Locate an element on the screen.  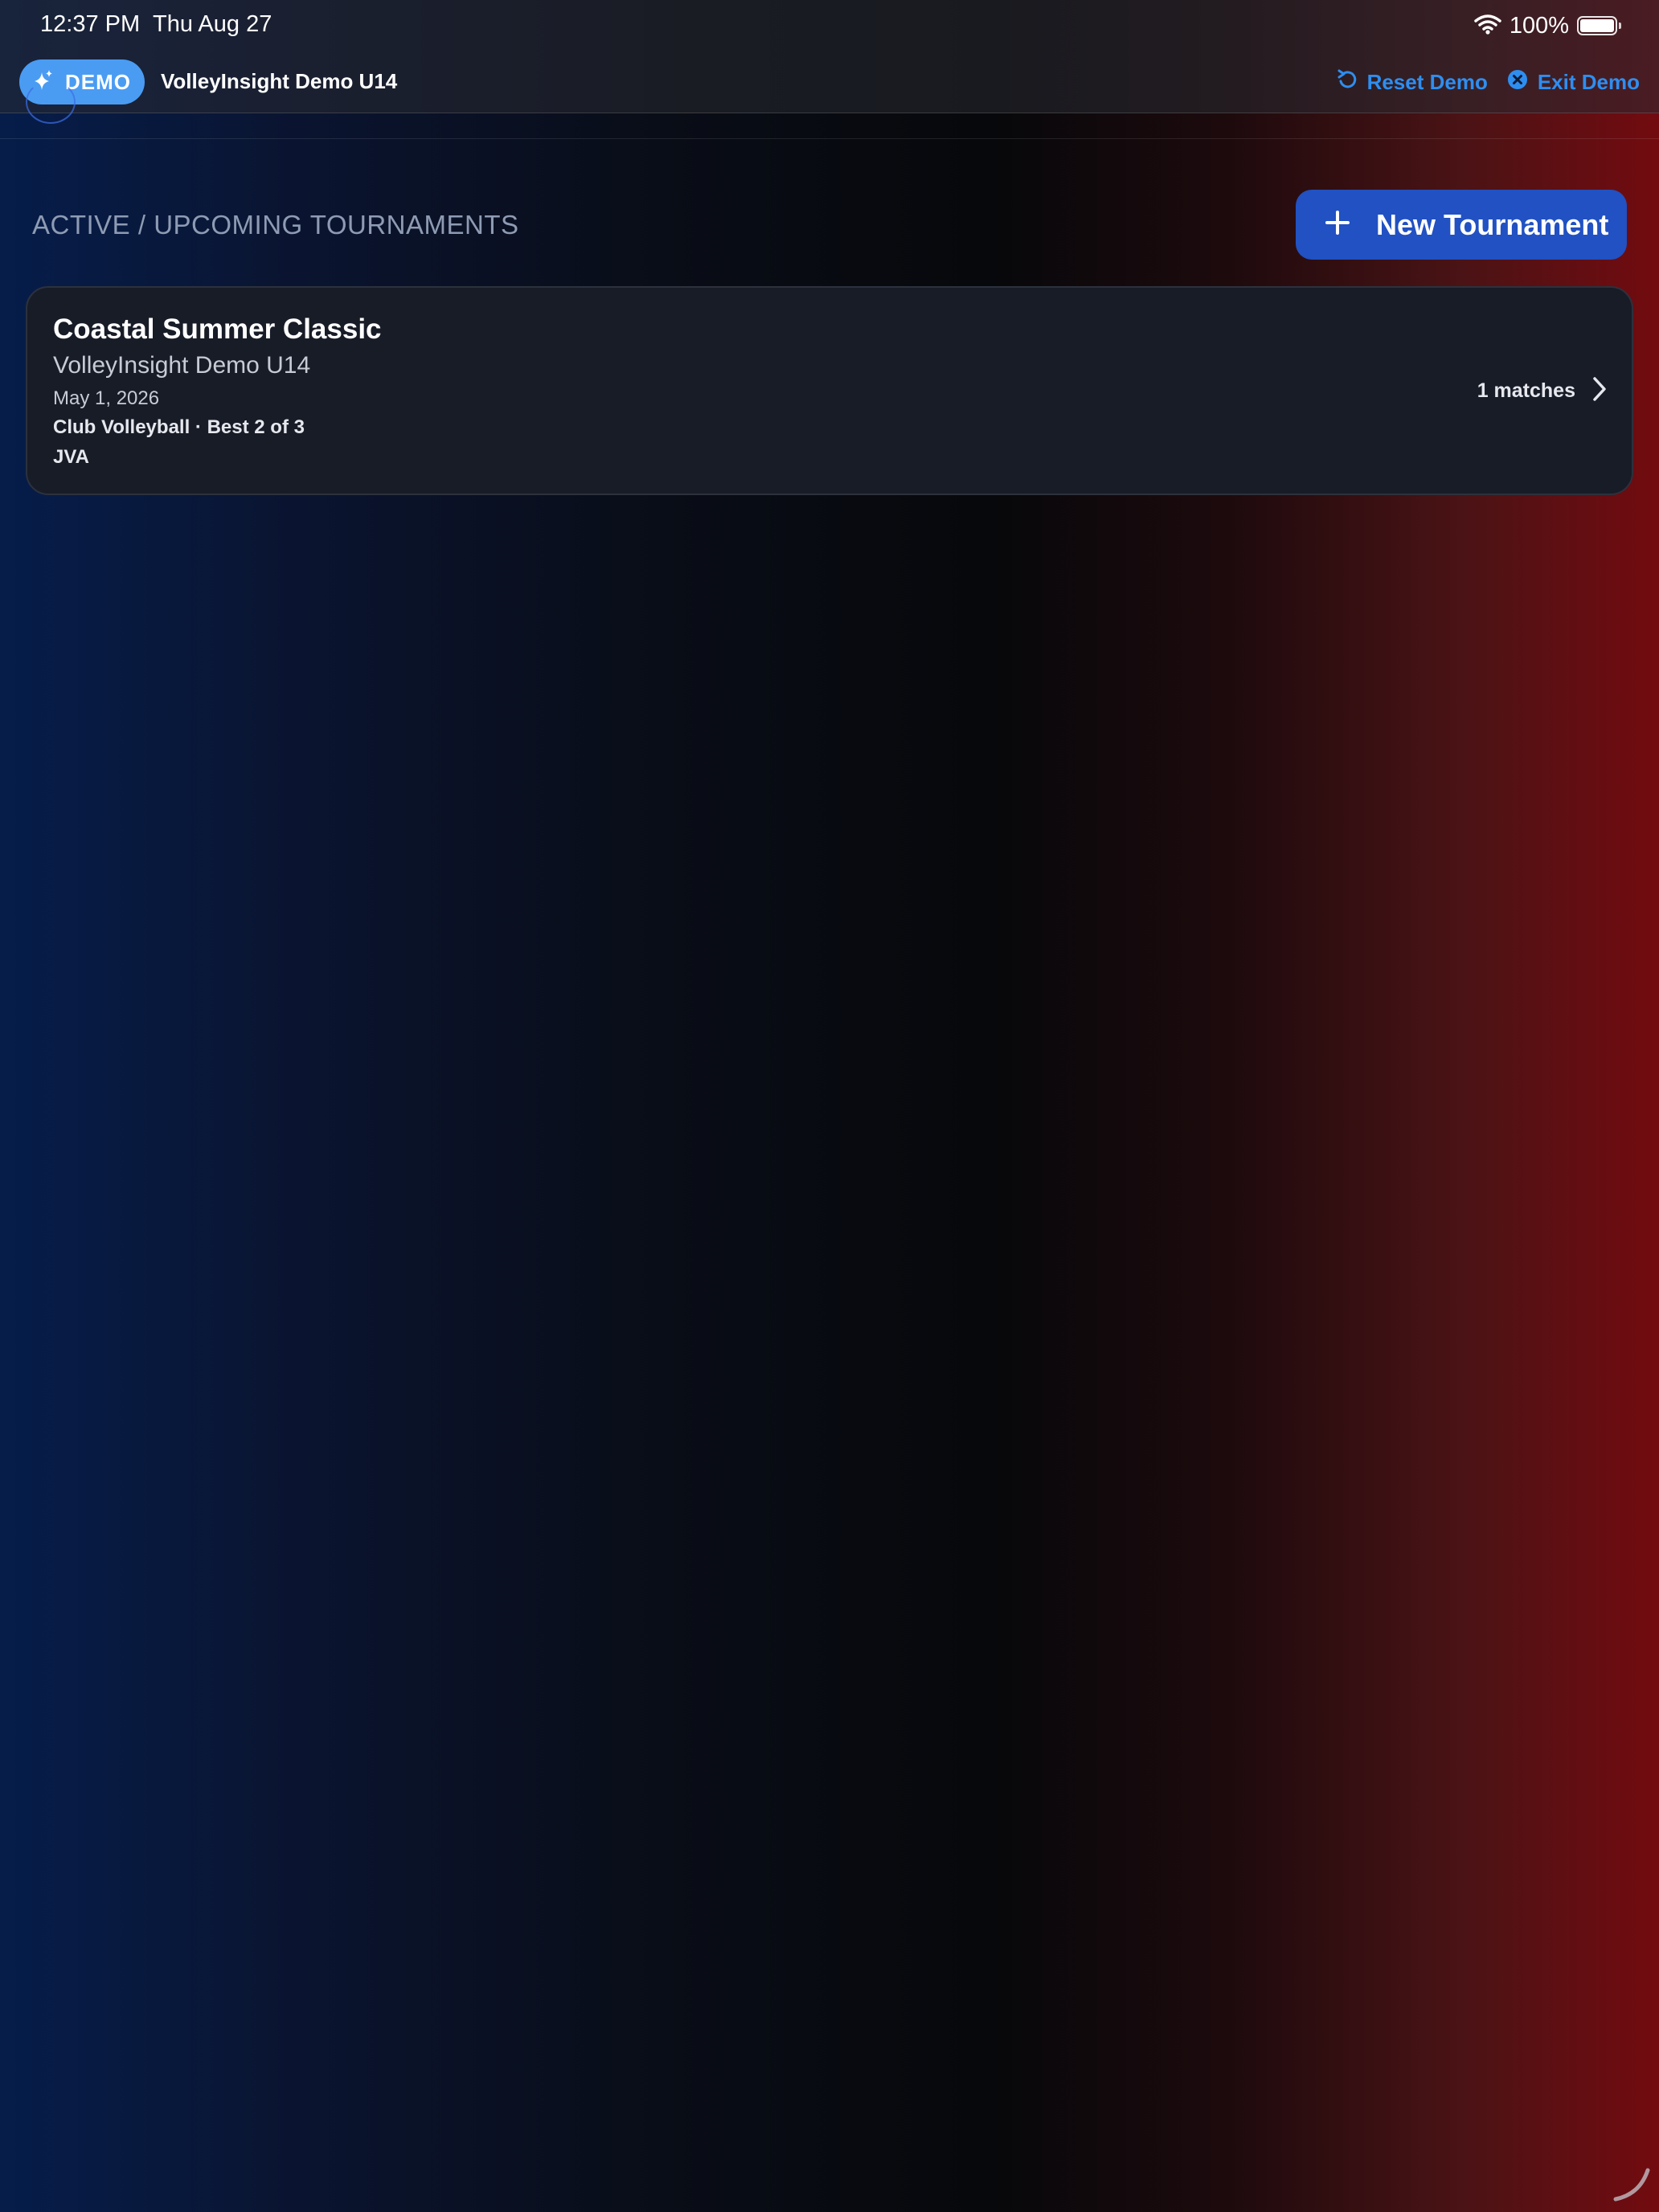
tournament-name: Coastal Summer Classic is located at coordinates (217, 329).